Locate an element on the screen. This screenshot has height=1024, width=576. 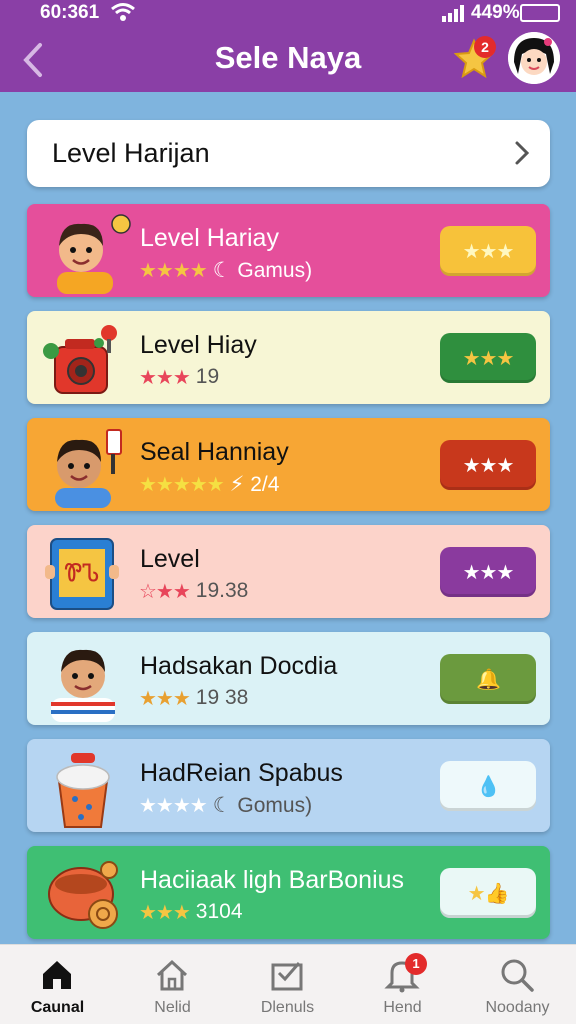
level-subtext: ⚡ 2/4 is located at coordinates (254, 484).